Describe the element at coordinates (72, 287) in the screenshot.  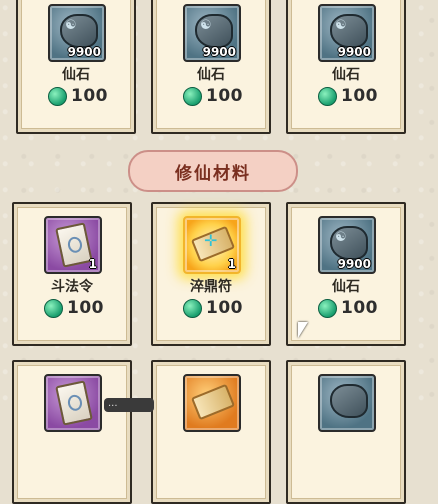
I see `item-name: 斗法令` at that location.